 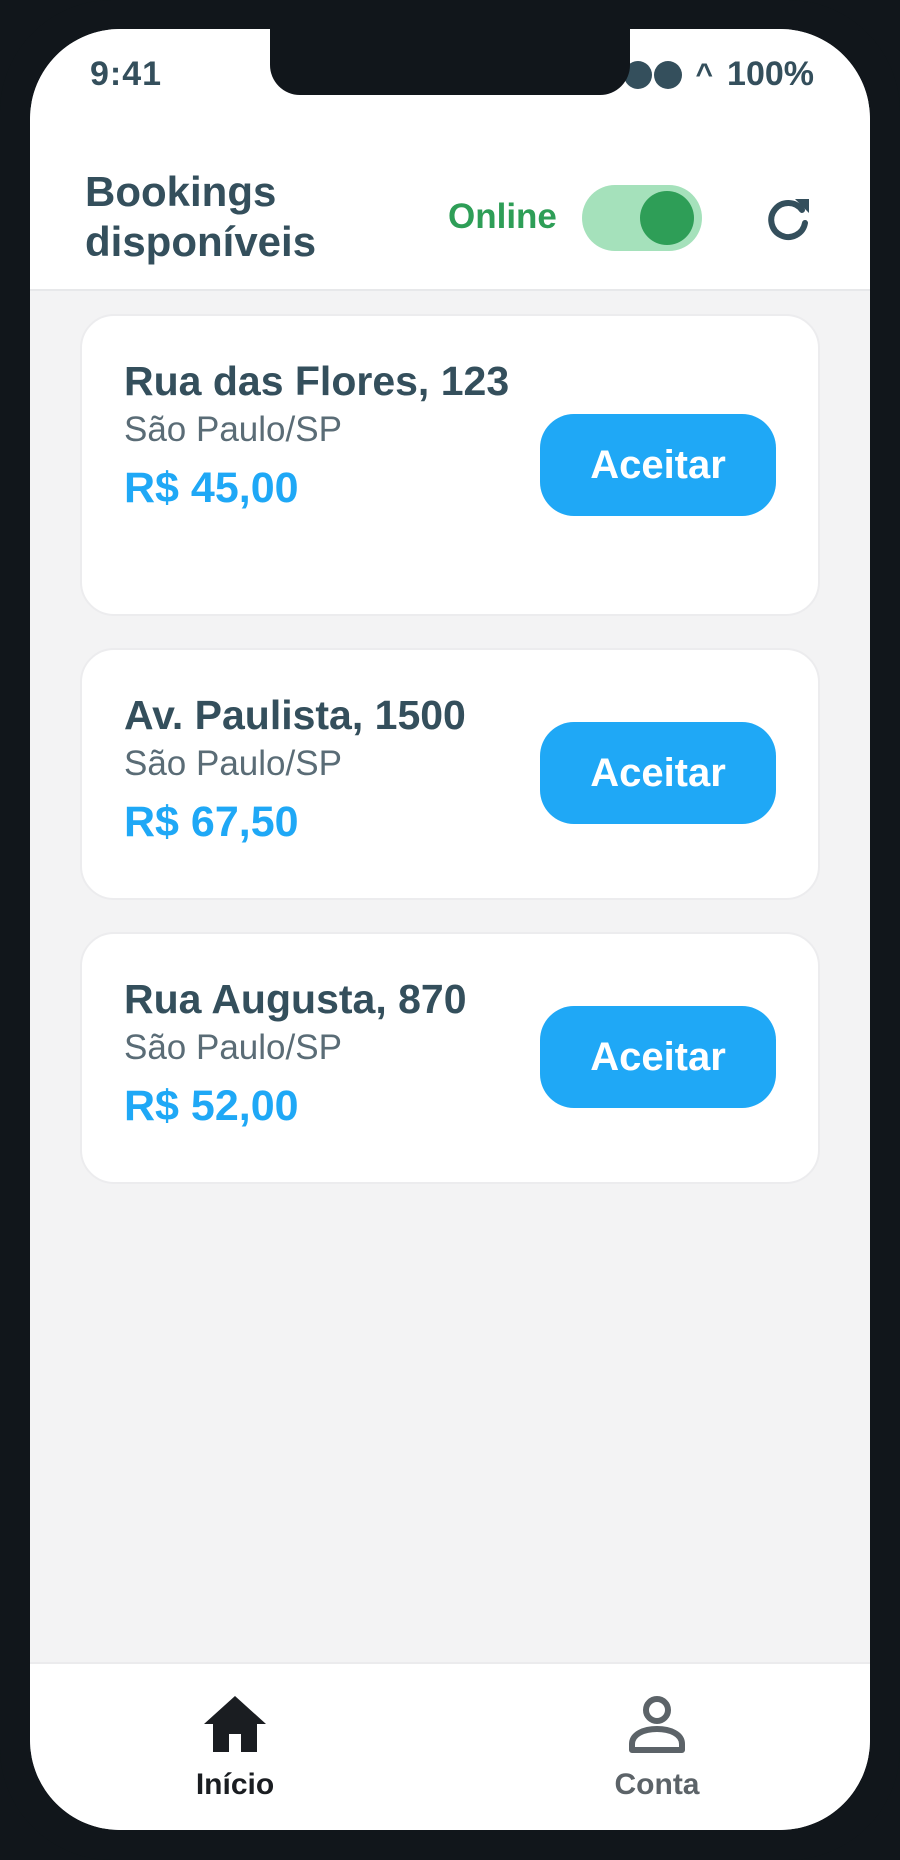 What do you see at coordinates (450, 62) in the screenshot?
I see `device-notch` at bounding box center [450, 62].